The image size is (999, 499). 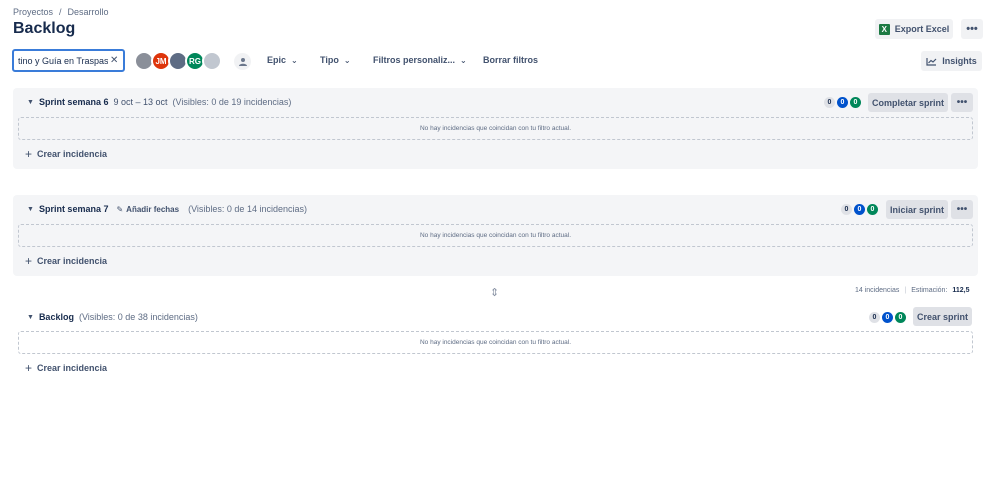 I want to click on add-dates-button: ✎ Añadir fechas, so click(x=147, y=209).